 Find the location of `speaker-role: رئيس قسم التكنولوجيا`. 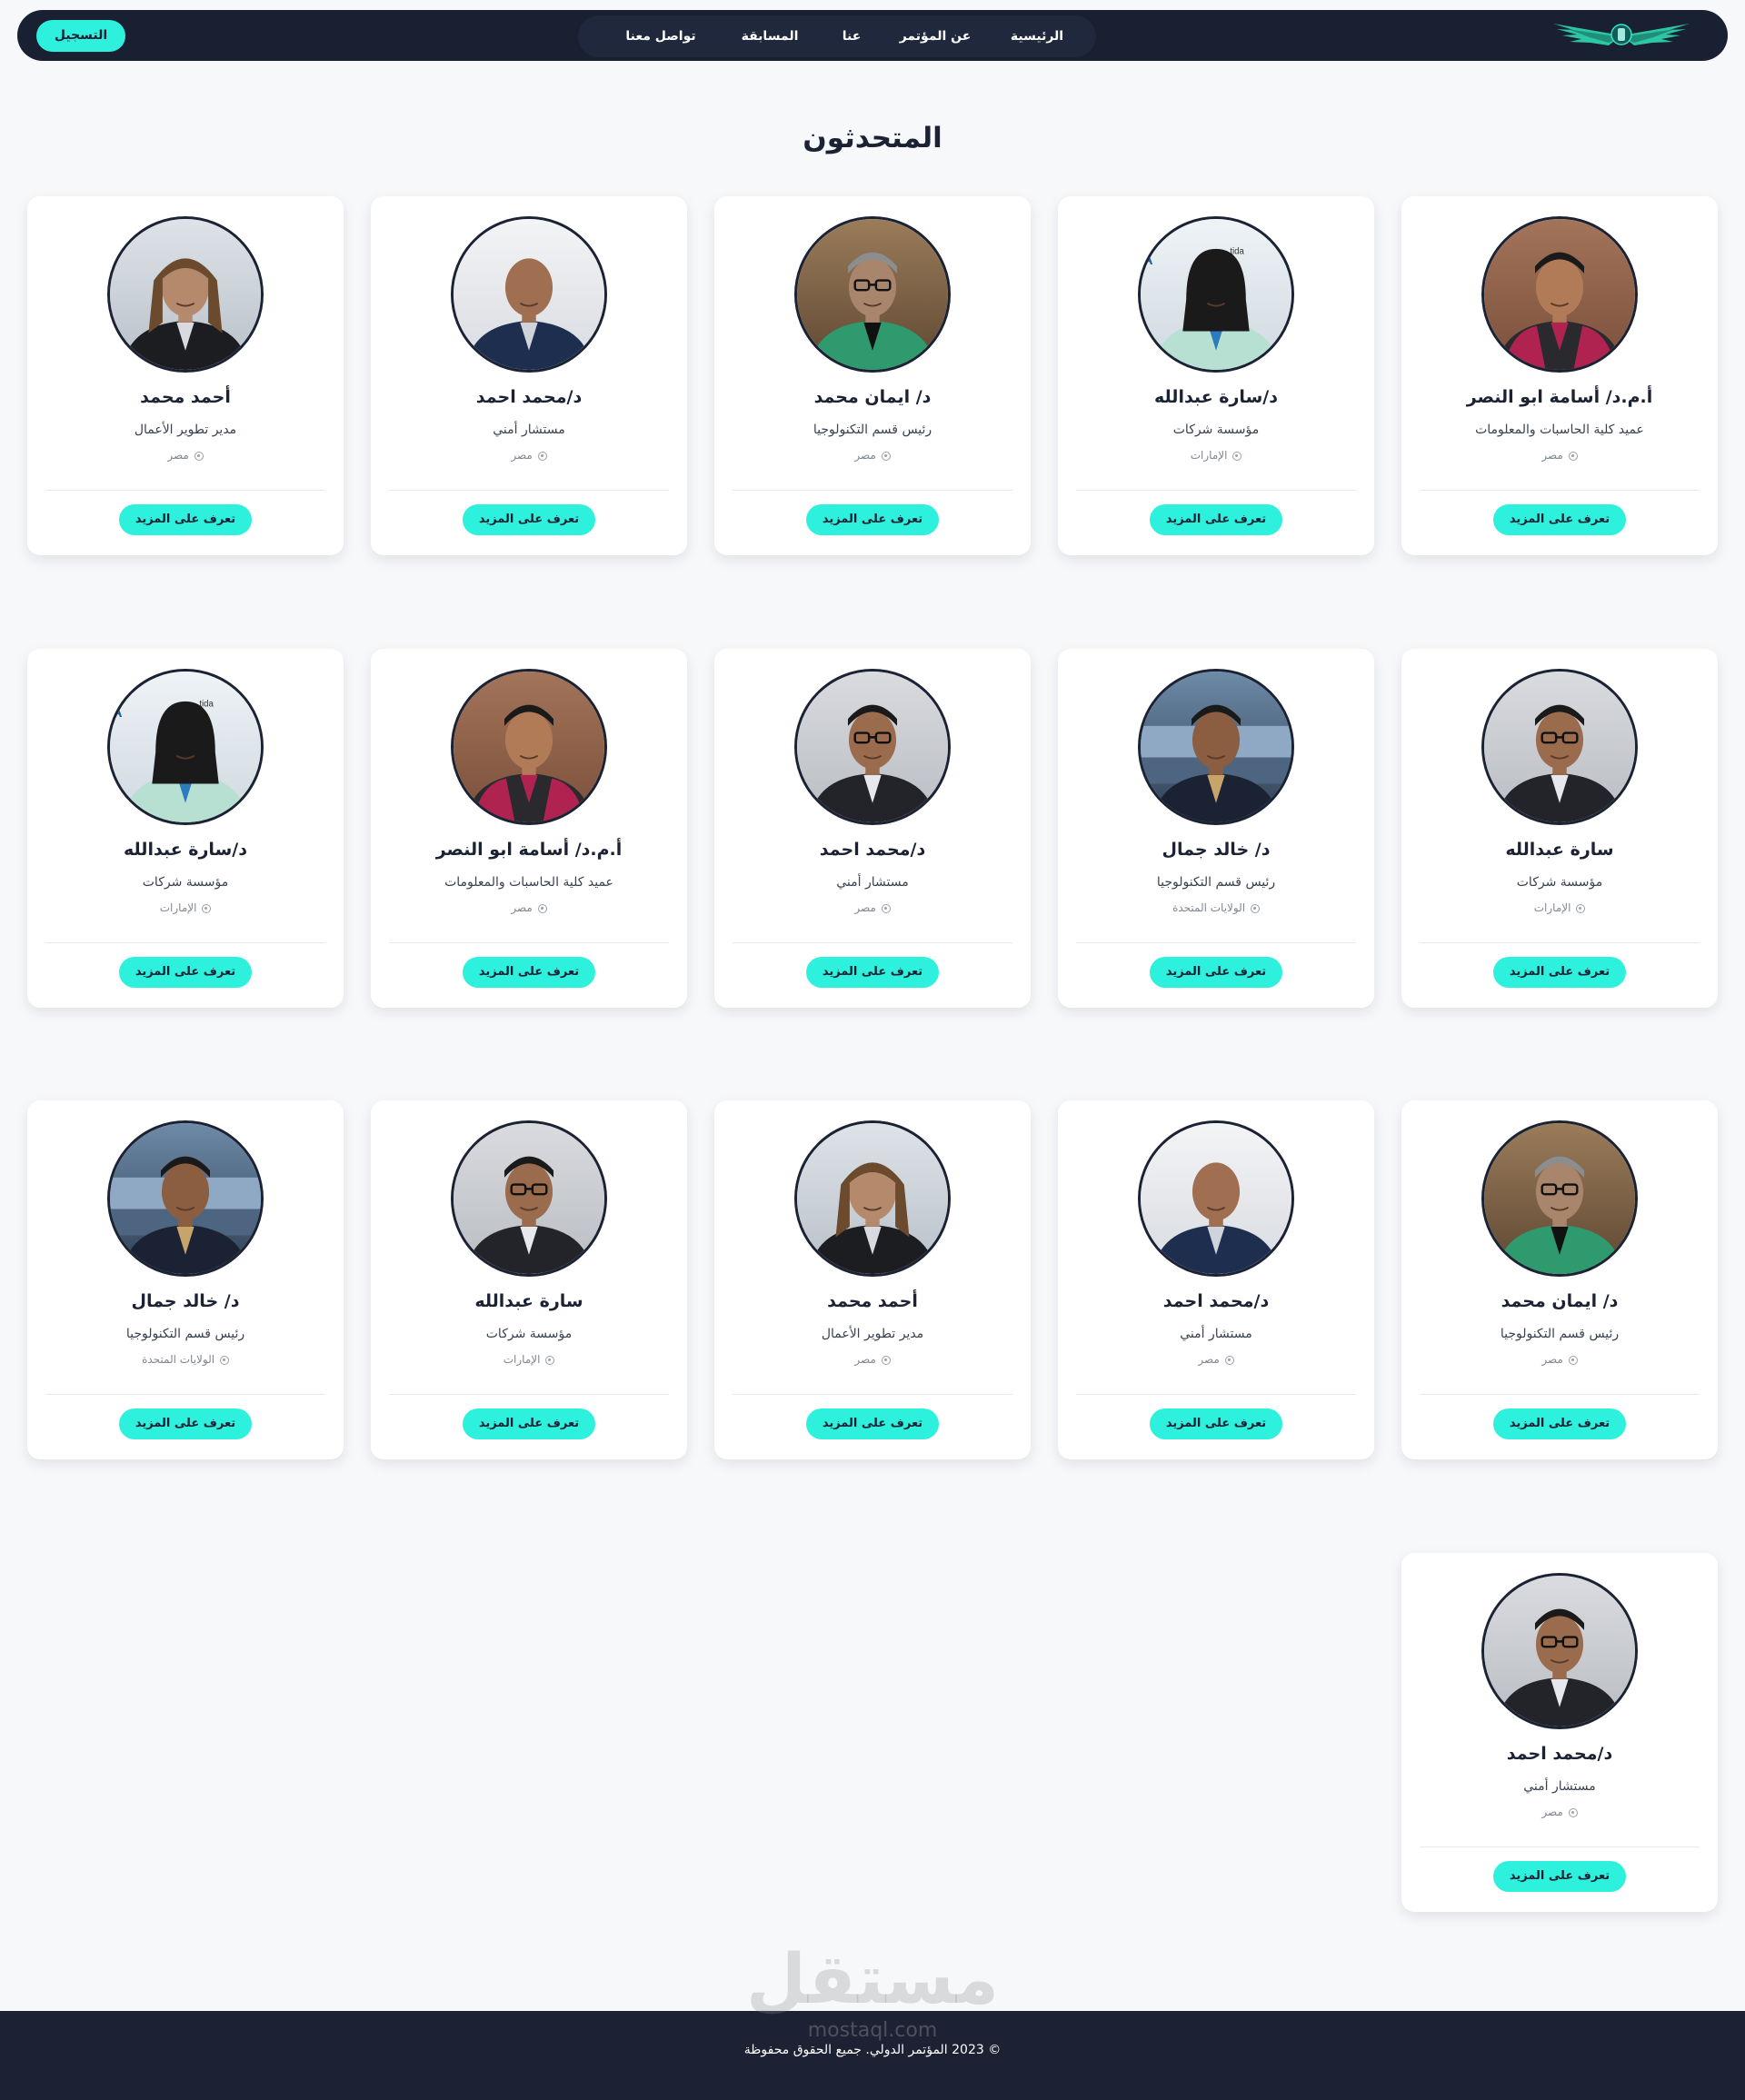

speaker-role: رئيس قسم التكنولوجيا is located at coordinates (1216, 882).